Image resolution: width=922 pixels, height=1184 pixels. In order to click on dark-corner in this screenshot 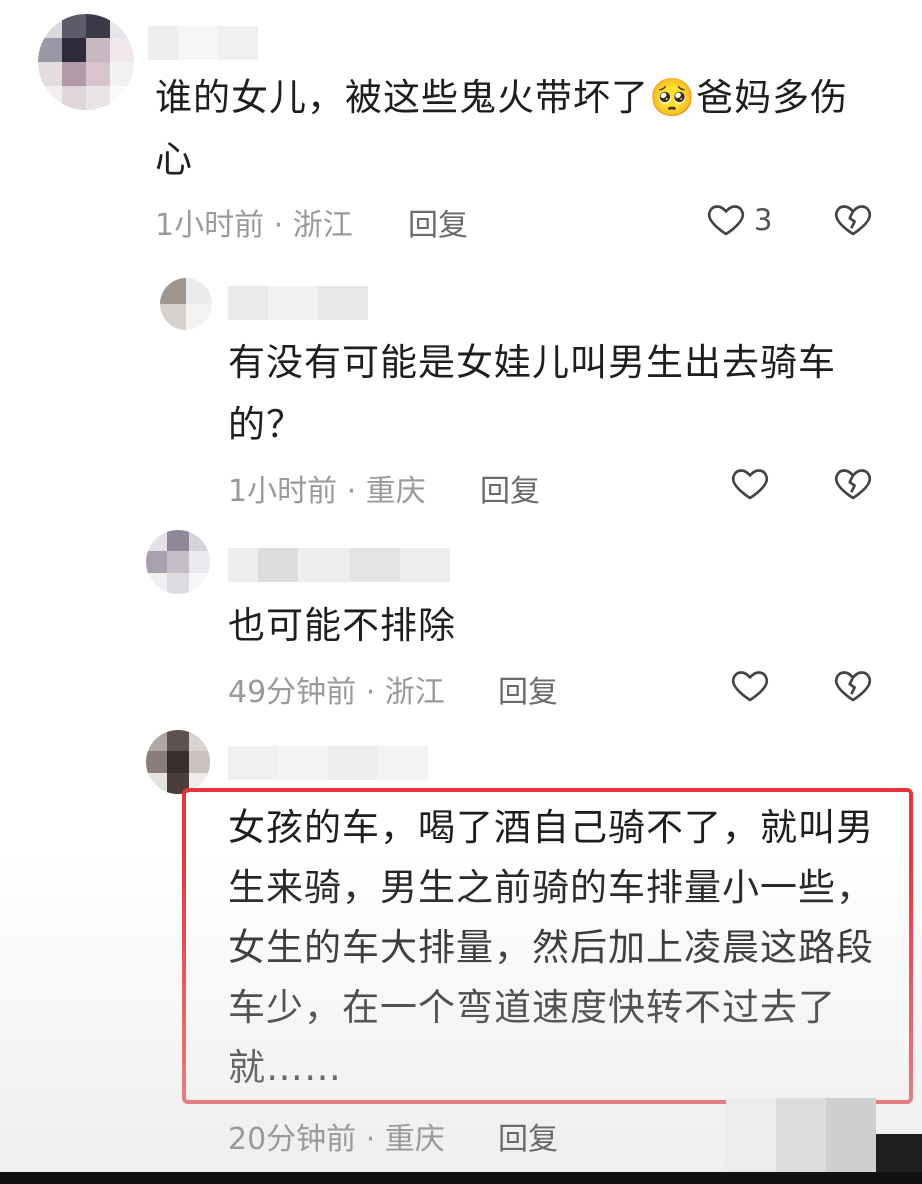, I will do `click(899, 1153)`.